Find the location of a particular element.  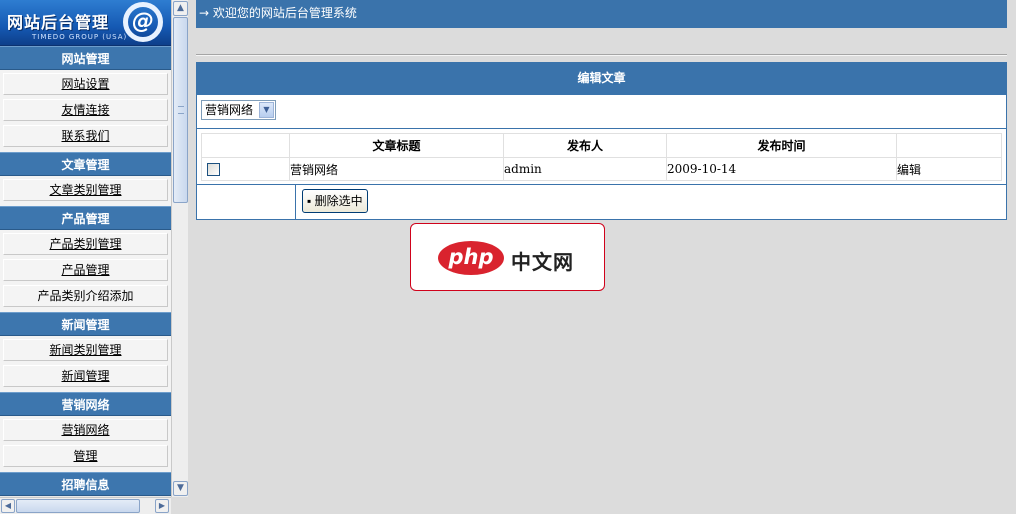

section-news-items: 新闻类别管理 新闻管理 is located at coordinates (85, 364).